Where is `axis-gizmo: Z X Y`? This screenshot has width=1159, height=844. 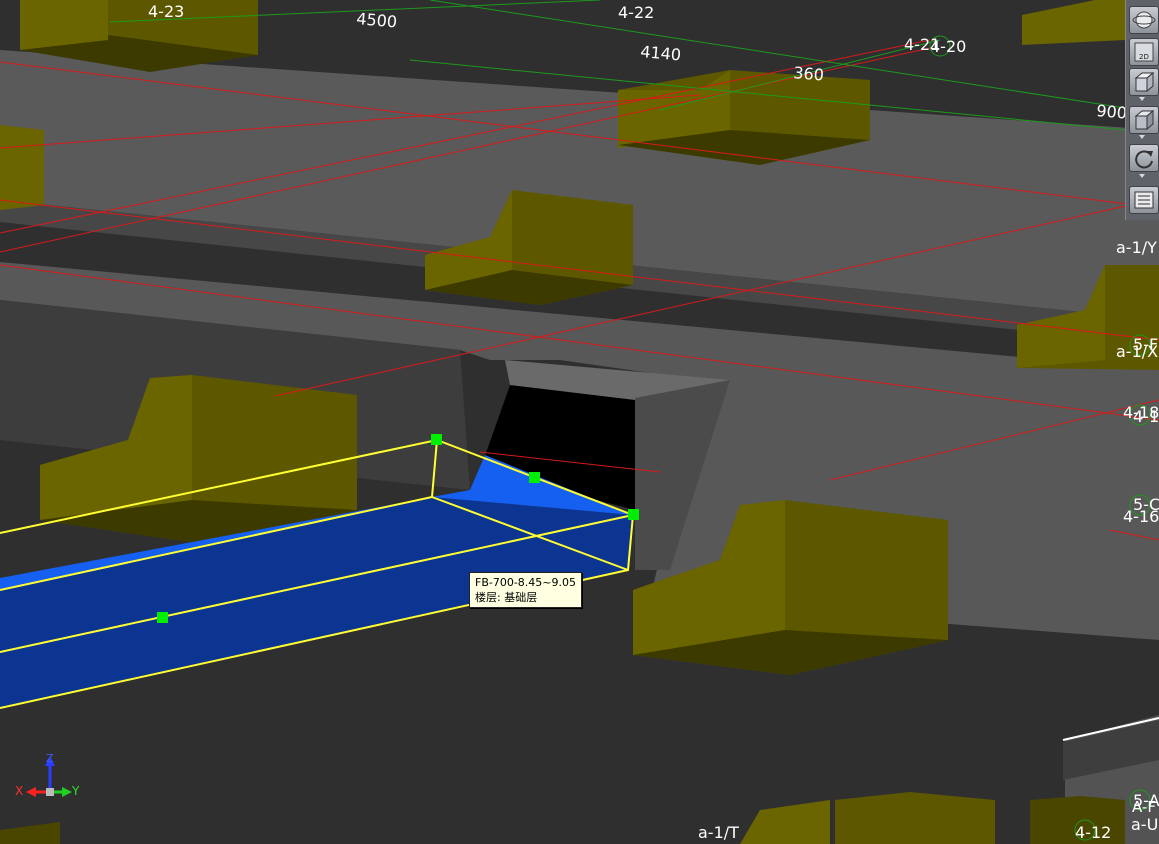
axis-gizmo: Z X Y is located at coordinates (47, 775).